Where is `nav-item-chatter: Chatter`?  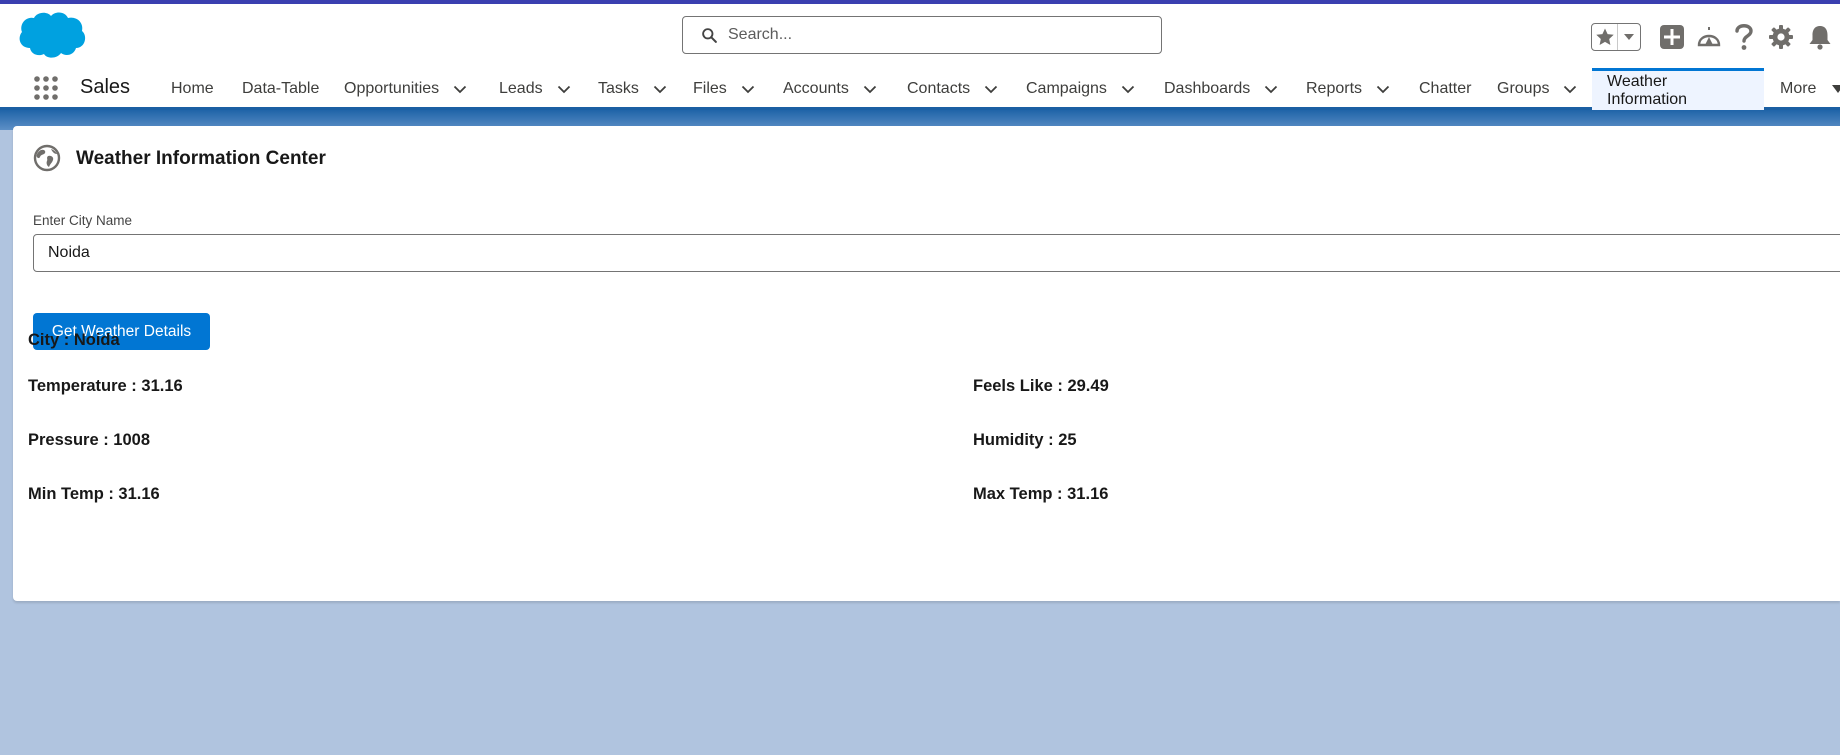
nav-item-chatter: Chatter is located at coordinates (1445, 89).